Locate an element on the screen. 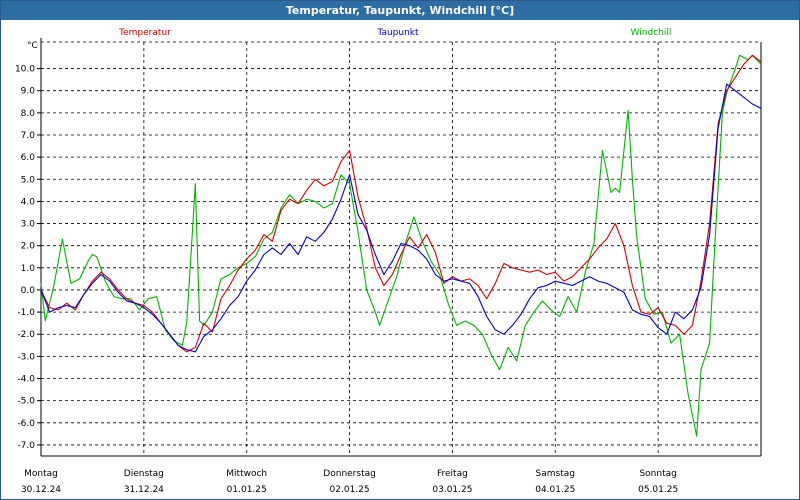 The image size is (800, 500). legend: Temperatur Taupunkt Windchill is located at coordinates (394, 33).